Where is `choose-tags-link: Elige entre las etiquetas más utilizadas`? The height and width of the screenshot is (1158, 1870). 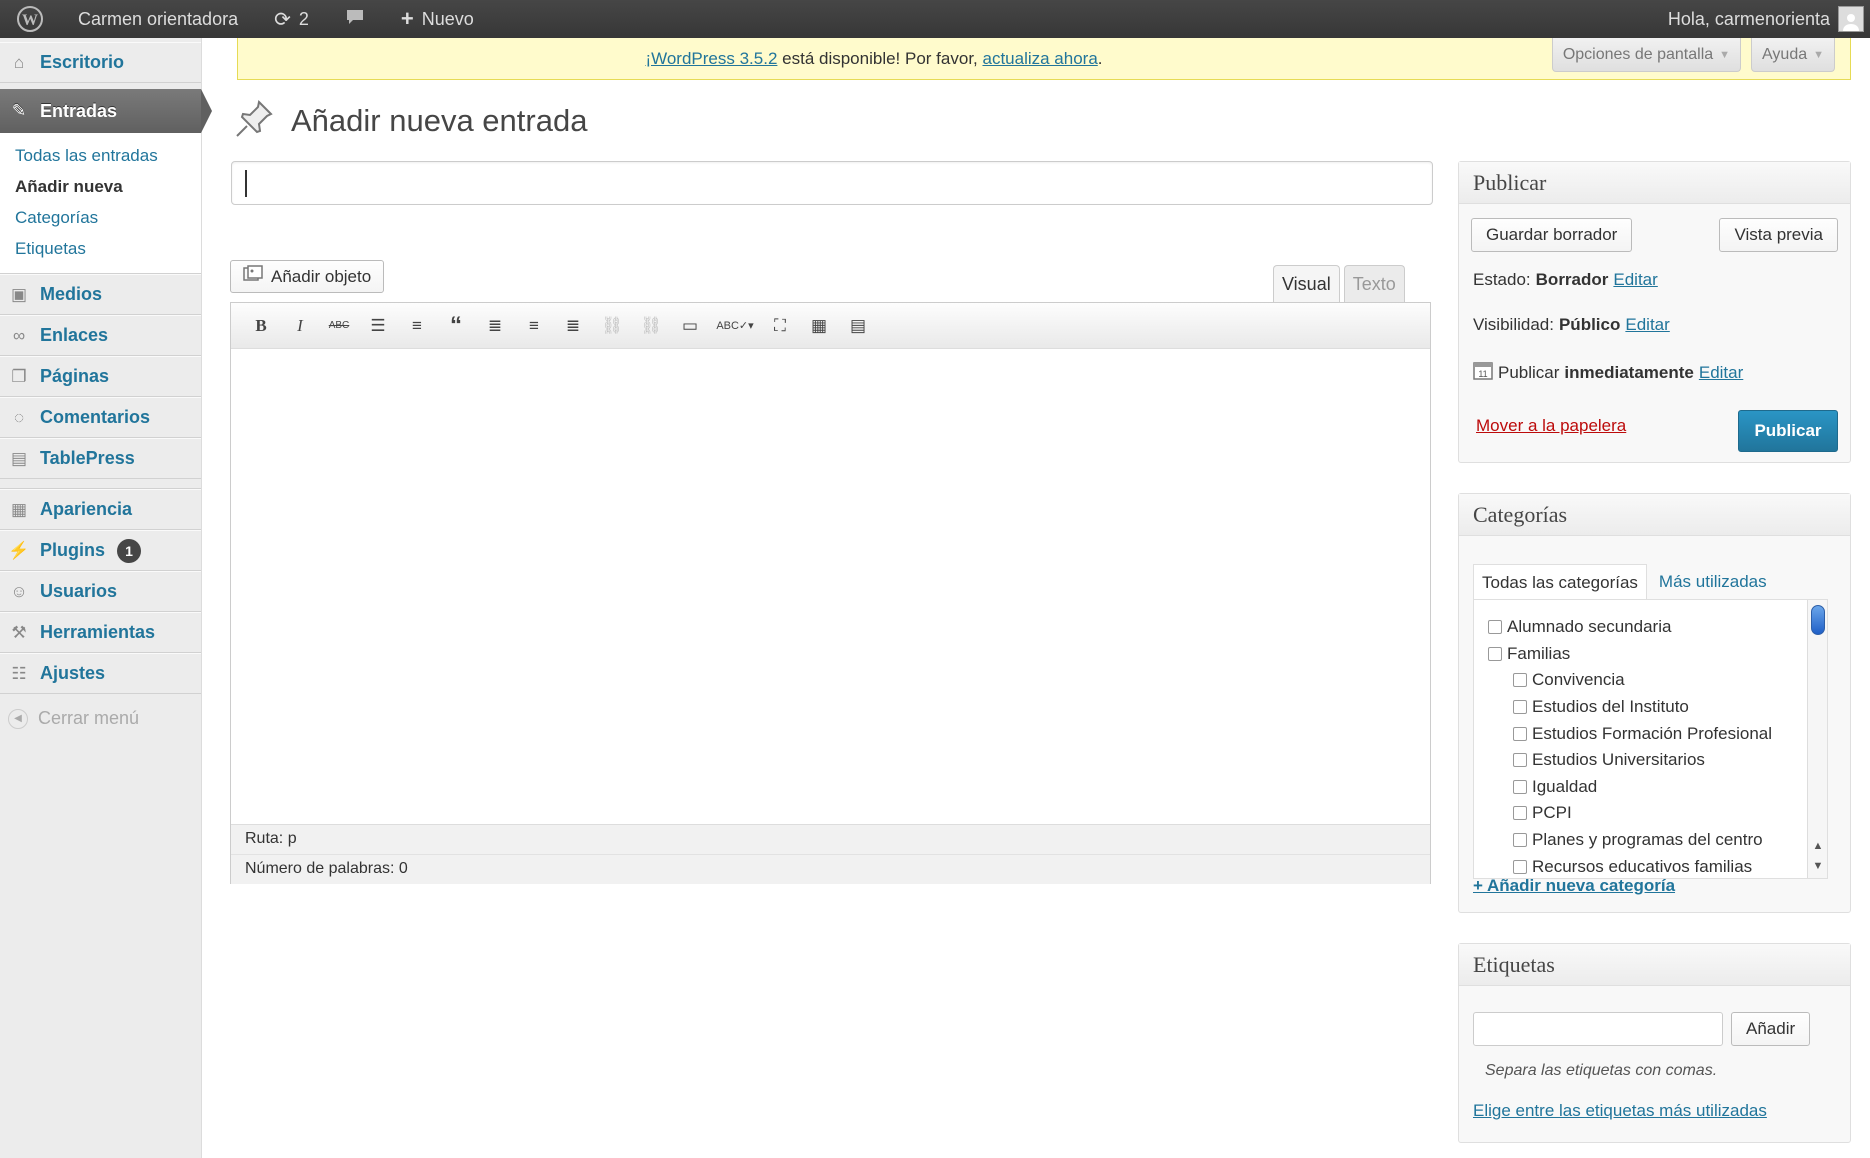 choose-tags-link: Elige entre las etiquetas más utilizadas is located at coordinates (1620, 1111).